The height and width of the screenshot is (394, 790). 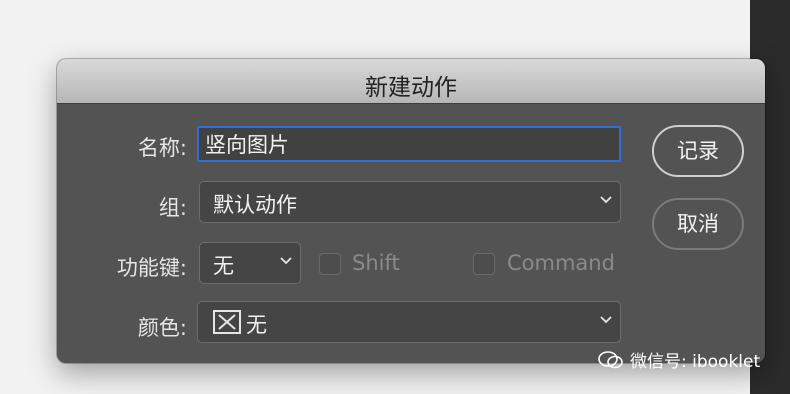 What do you see at coordinates (162, 328) in the screenshot?
I see `color-label: 颜色:` at bounding box center [162, 328].